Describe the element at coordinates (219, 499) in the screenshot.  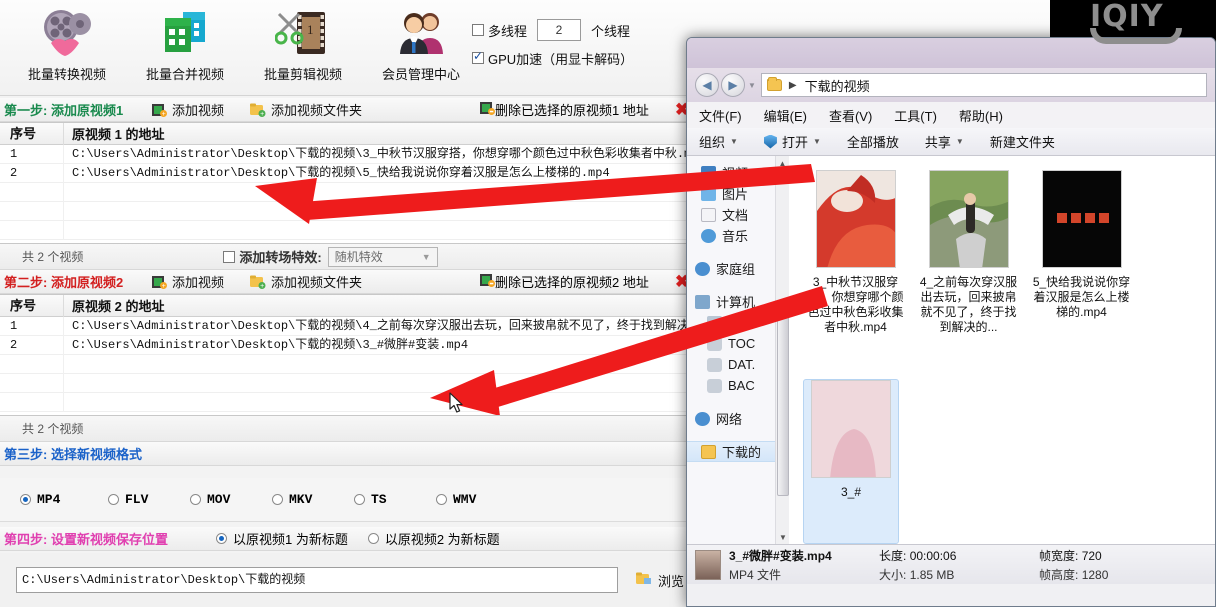
I see `format-label: MOV` at that location.